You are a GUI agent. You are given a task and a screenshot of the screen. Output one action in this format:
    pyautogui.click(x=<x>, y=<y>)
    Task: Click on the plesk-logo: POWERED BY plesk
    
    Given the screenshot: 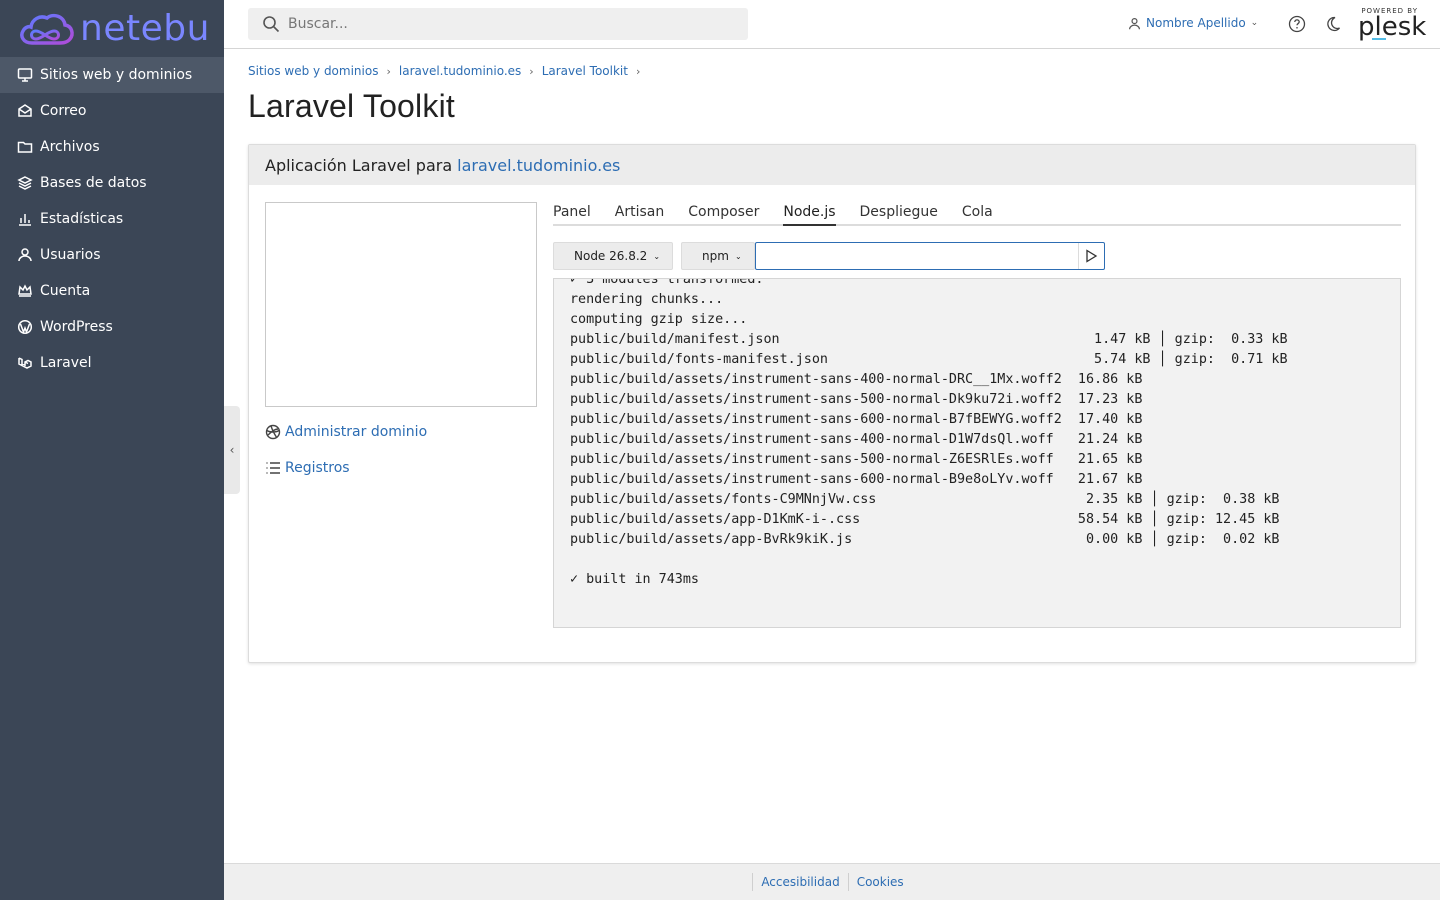 What is the action you would take?
    pyautogui.click(x=1392, y=24)
    